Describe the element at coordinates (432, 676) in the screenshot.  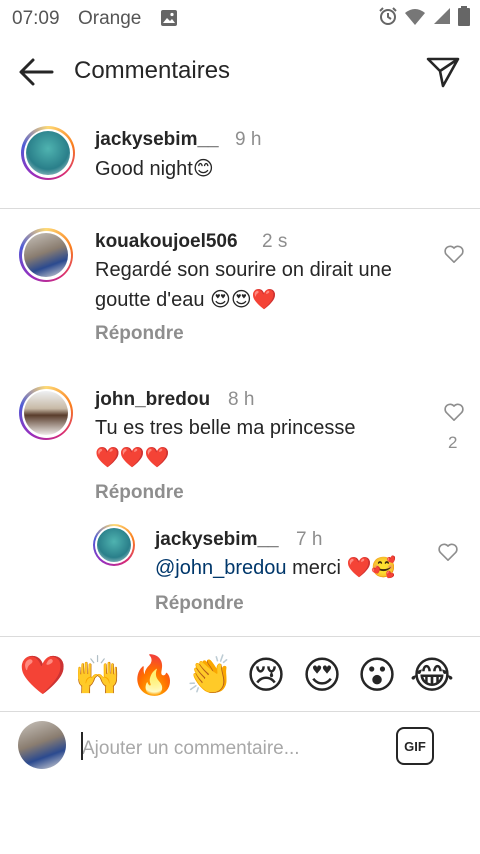
I see `emoji-laughing-button: 😂` at that location.